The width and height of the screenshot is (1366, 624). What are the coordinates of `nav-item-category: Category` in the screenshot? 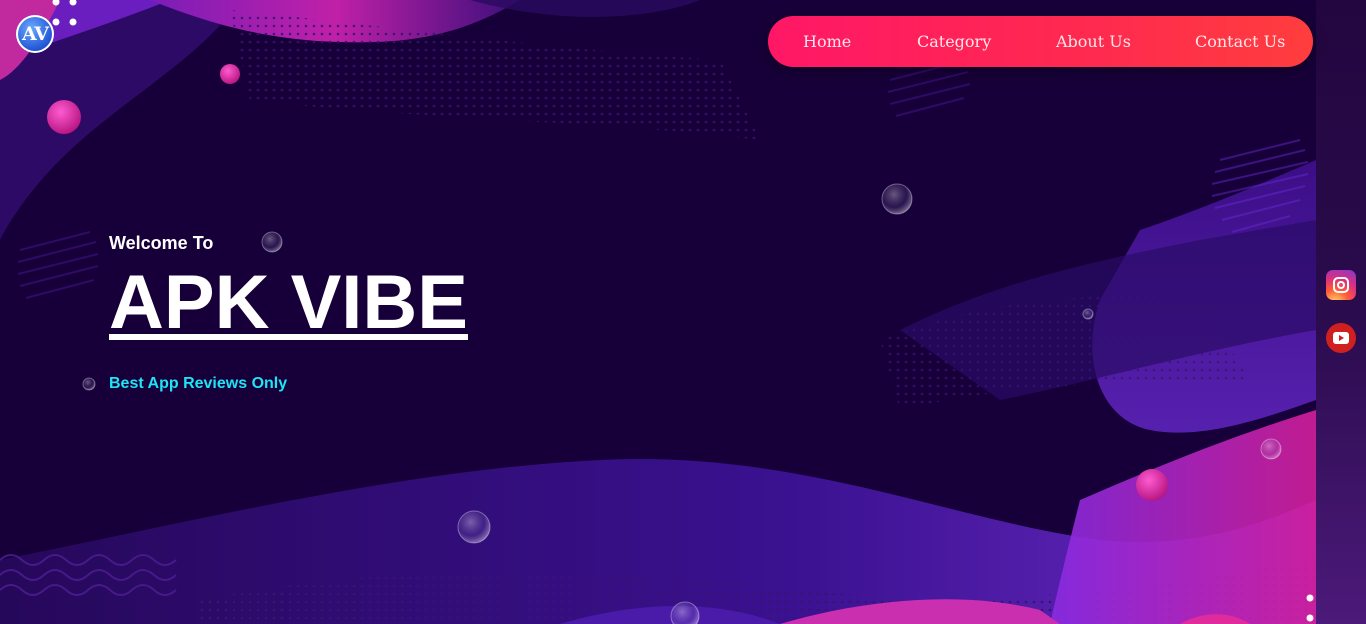 It's located at (954, 41).